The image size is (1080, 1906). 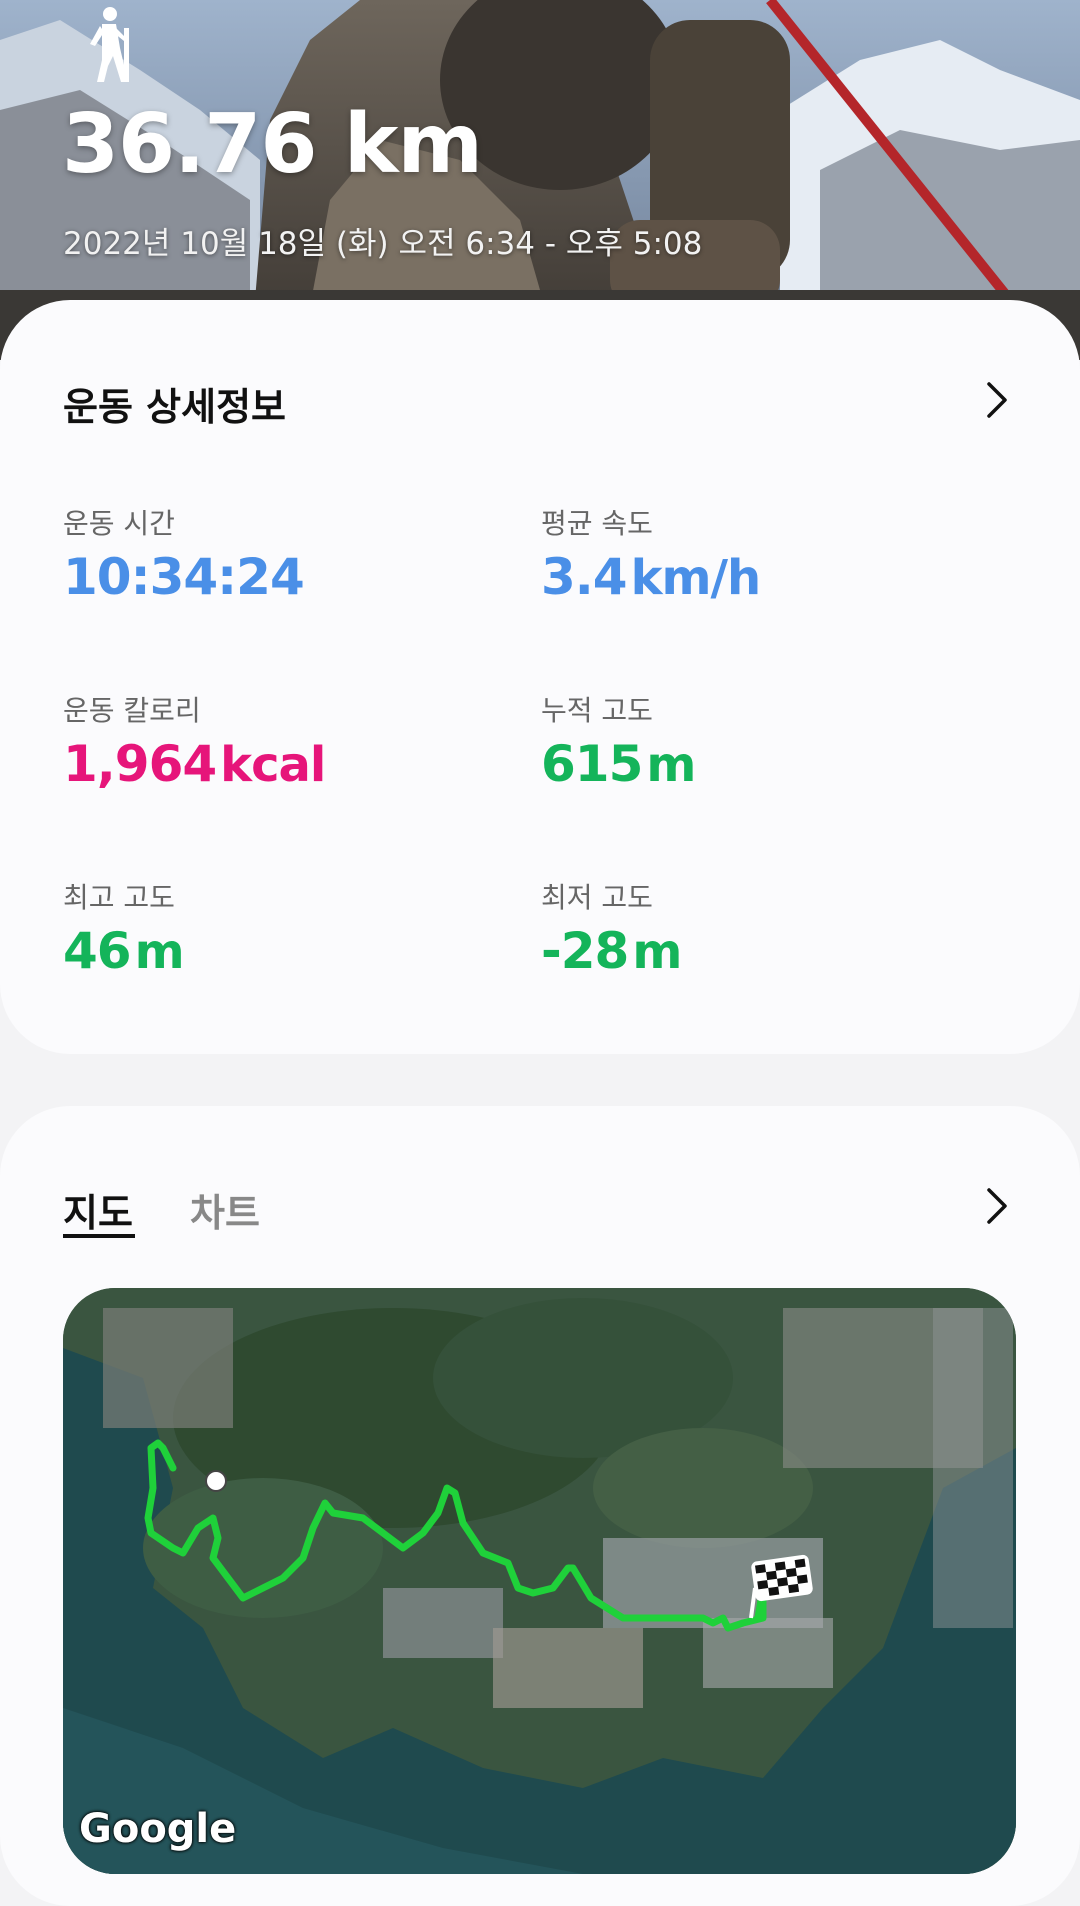 What do you see at coordinates (99, 1236) in the screenshot?
I see `active-tab-indicator` at bounding box center [99, 1236].